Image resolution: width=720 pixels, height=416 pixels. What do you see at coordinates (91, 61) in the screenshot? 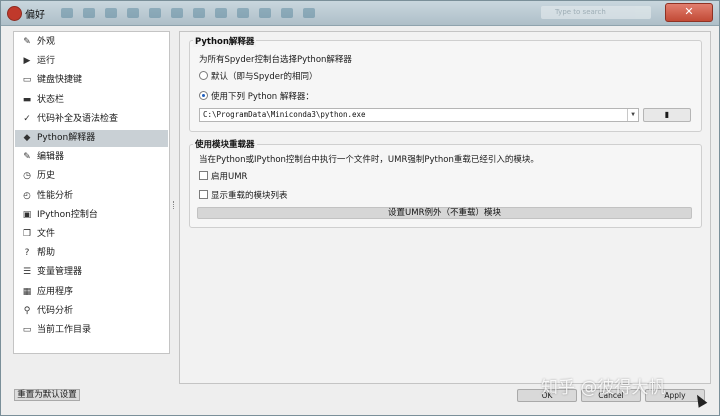
I see `sidebar-item: ▶ 运行` at bounding box center [91, 61].